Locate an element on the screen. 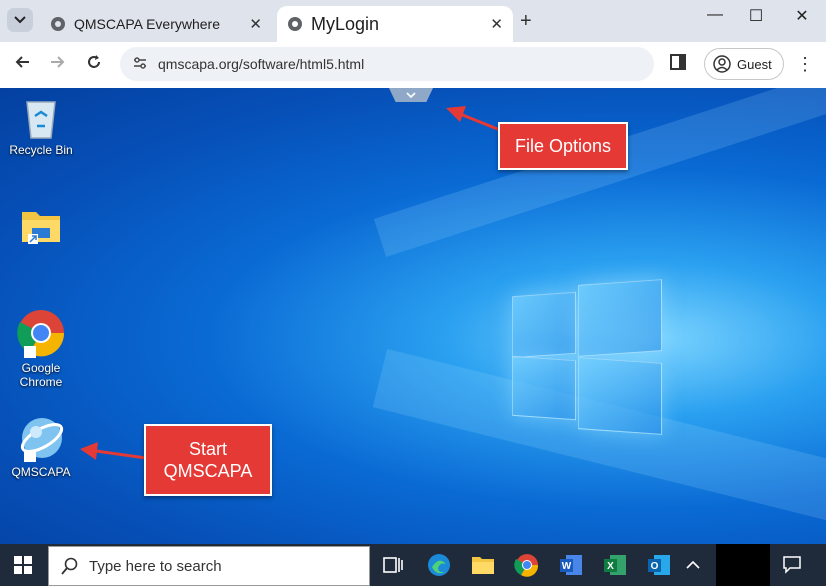 The width and height of the screenshot is (826, 586). tab-qmscapa-everywhere: QMSCAPA Everywhere ✕ is located at coordinates (156, 24).